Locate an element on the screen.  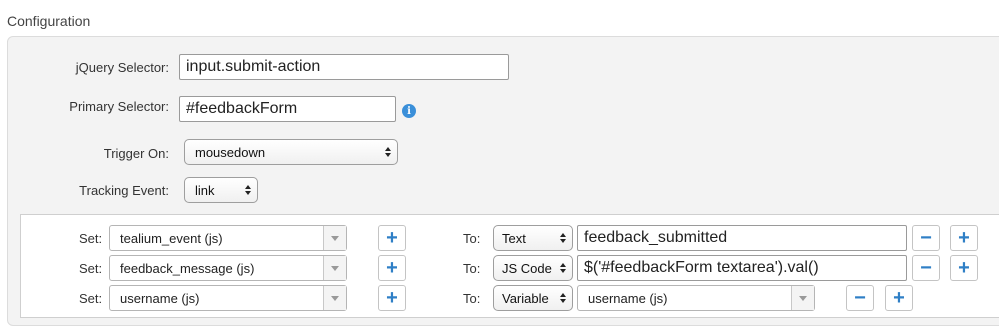
trigger-on-label: Trigger On: is located at coordinates (136, 153).